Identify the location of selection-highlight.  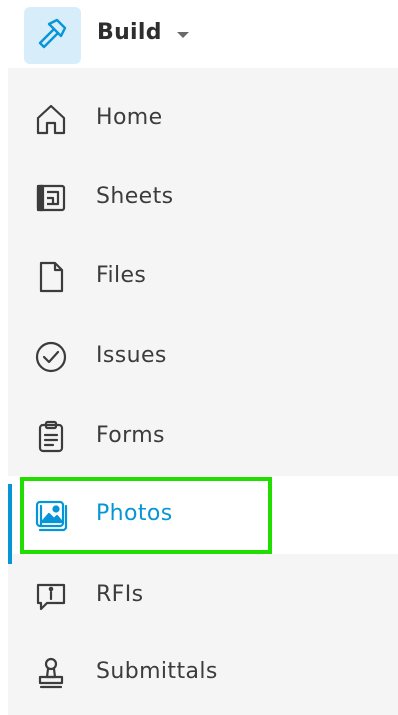
(146, 515).